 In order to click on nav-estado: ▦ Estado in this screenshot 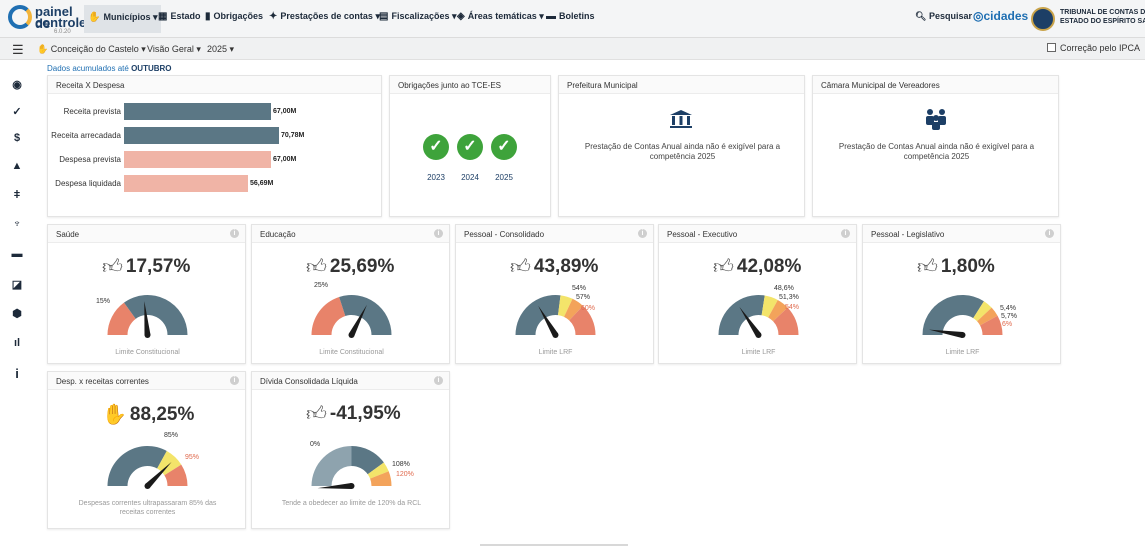, I will do `click(179, 16)`.